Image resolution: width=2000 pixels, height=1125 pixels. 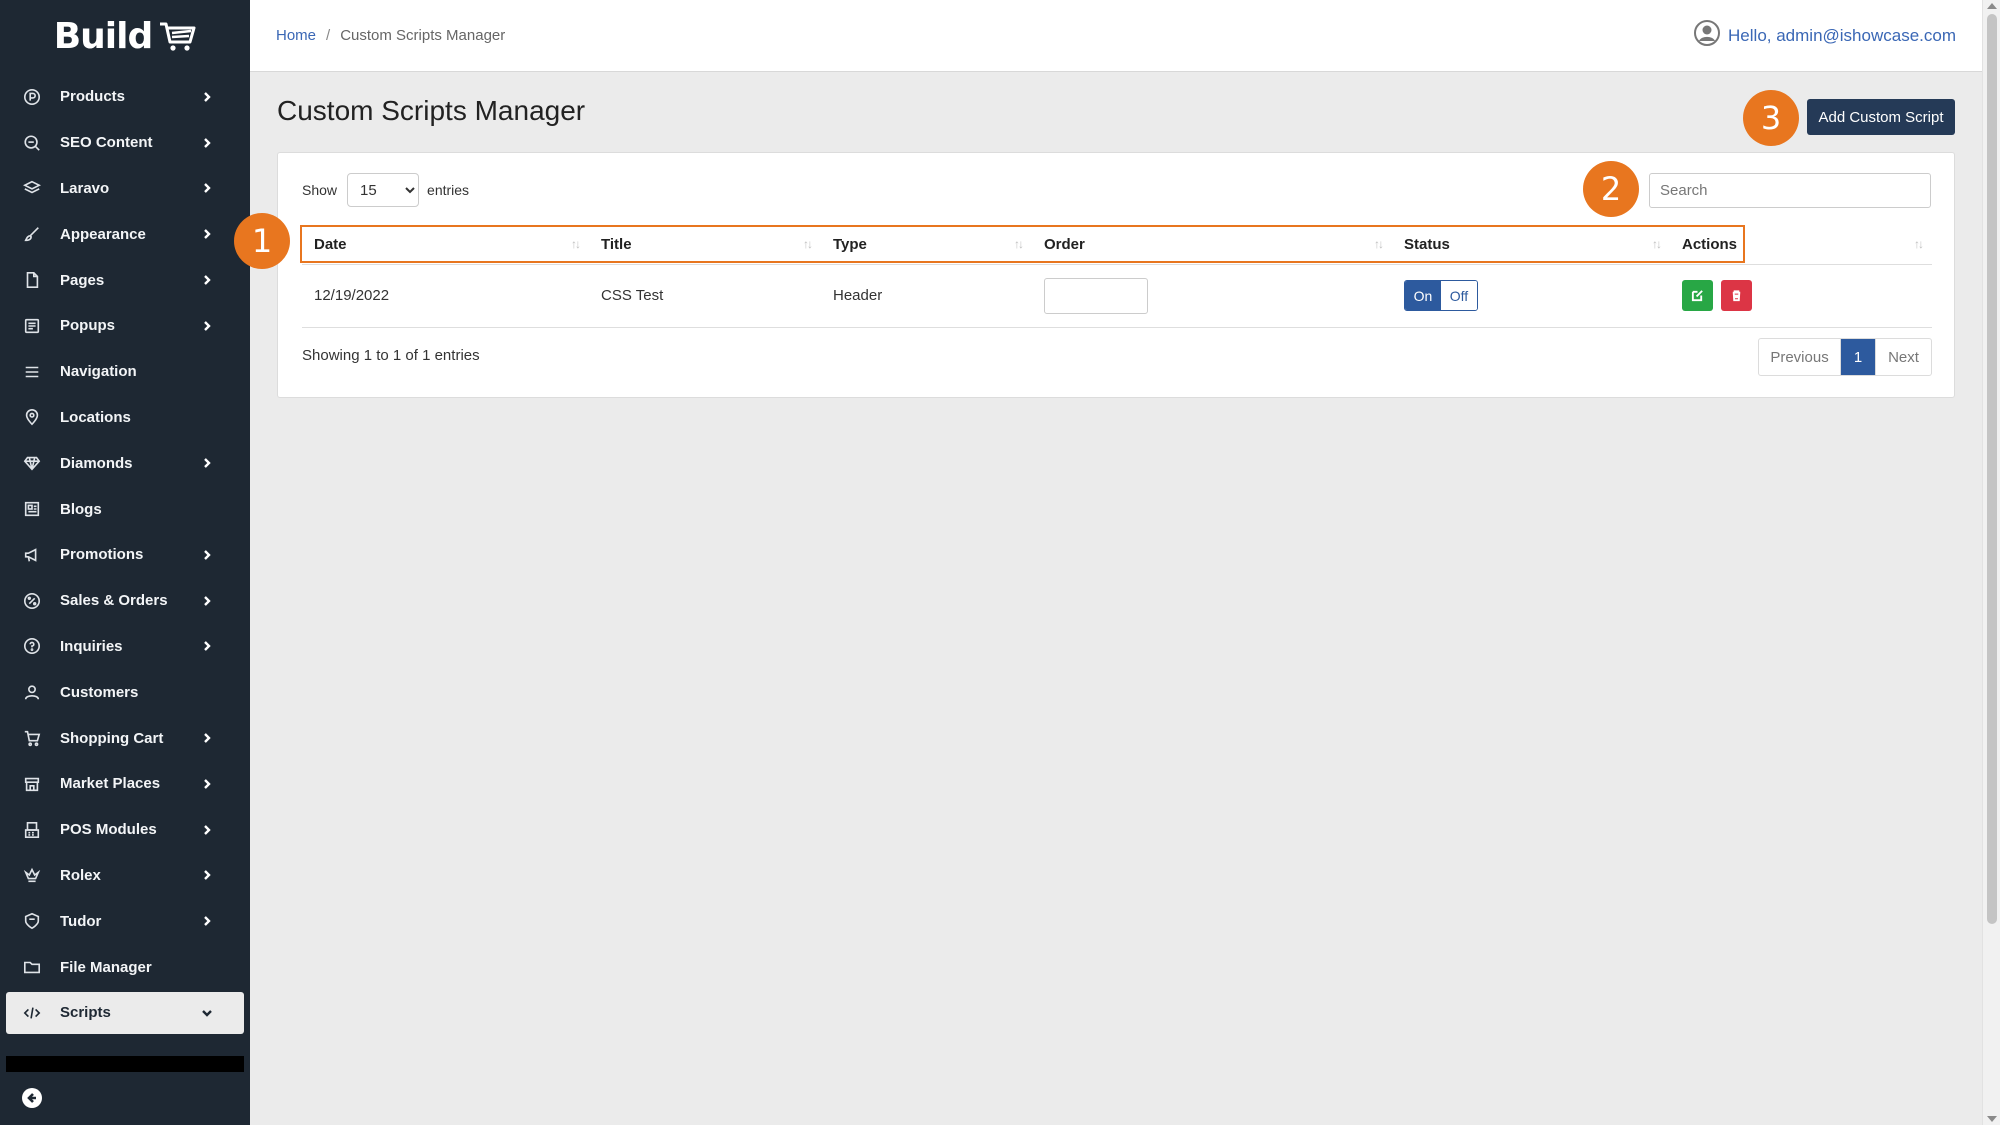 I want to click on sidebar-item-laravo: Laravo, so click(x=125, y=189).